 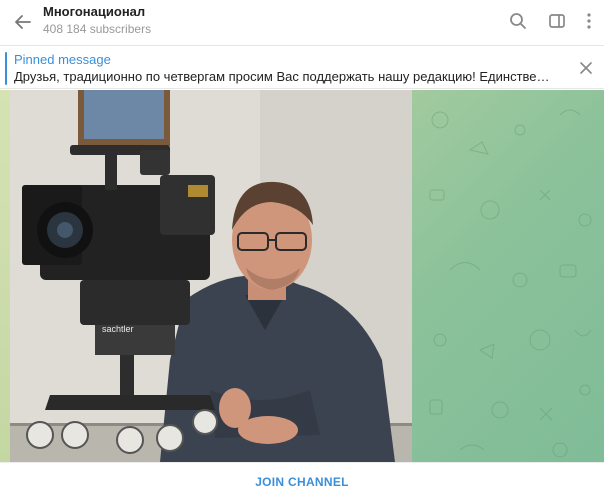 What do you see at coordinates (62, 59) in the screenshot?
I see `pinned-label: Pinned message` at bounding box center [62, 59].